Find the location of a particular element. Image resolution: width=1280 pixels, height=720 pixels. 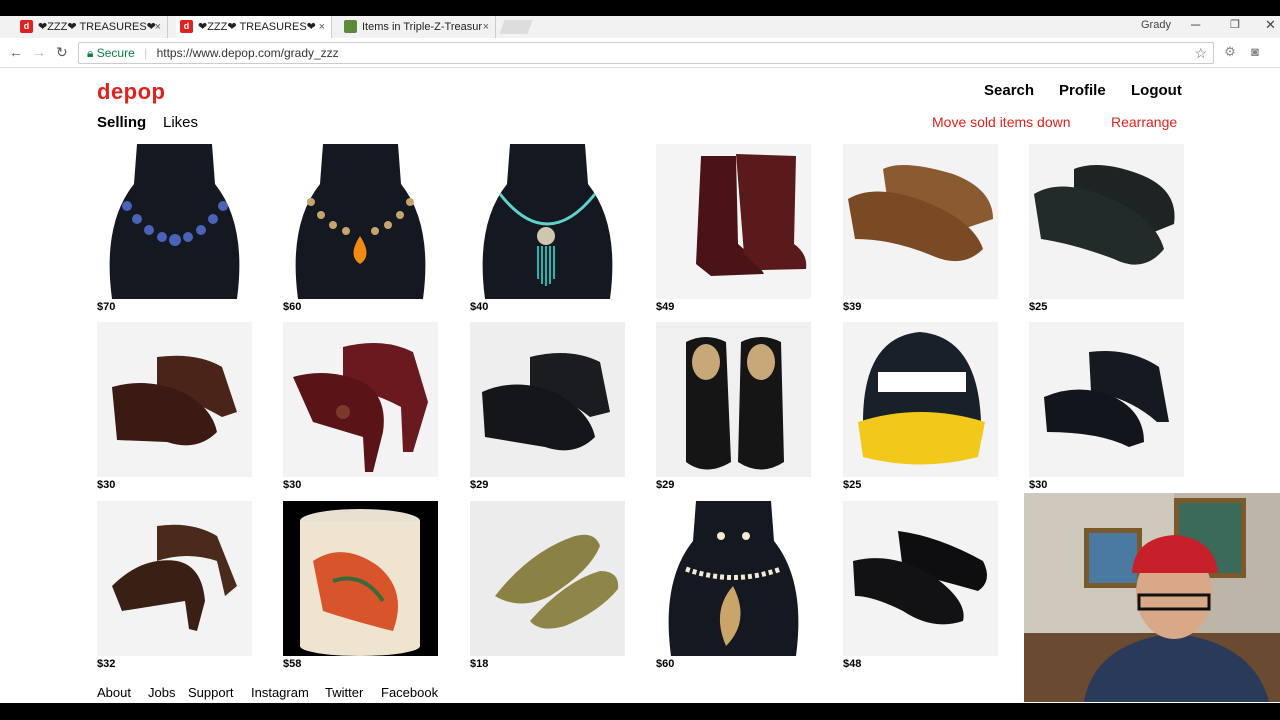

camera-extension-icon: ◙ is located at coordinates (1255, 52).